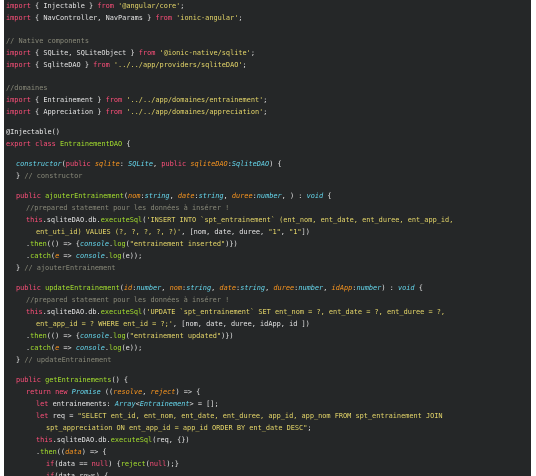 The image size is (536, 476). I want to click on code-token: { SqliteDAO }, so click(62, 65).